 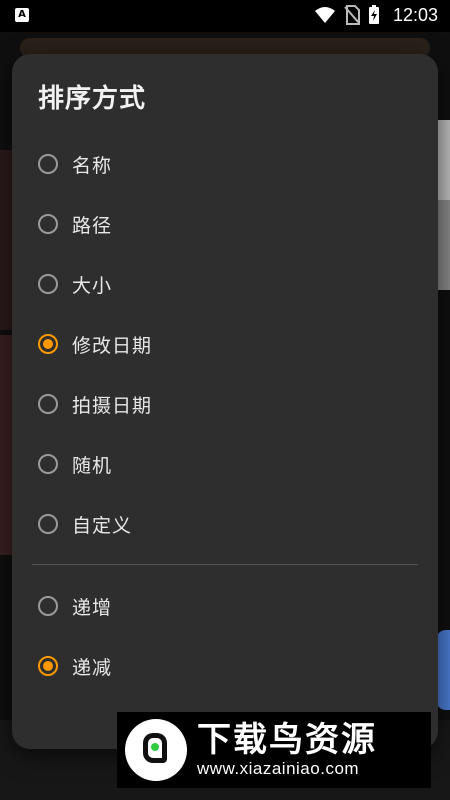 I want to click on watermark-url: www.xiazainiao.com, so click(x=278, y=768).